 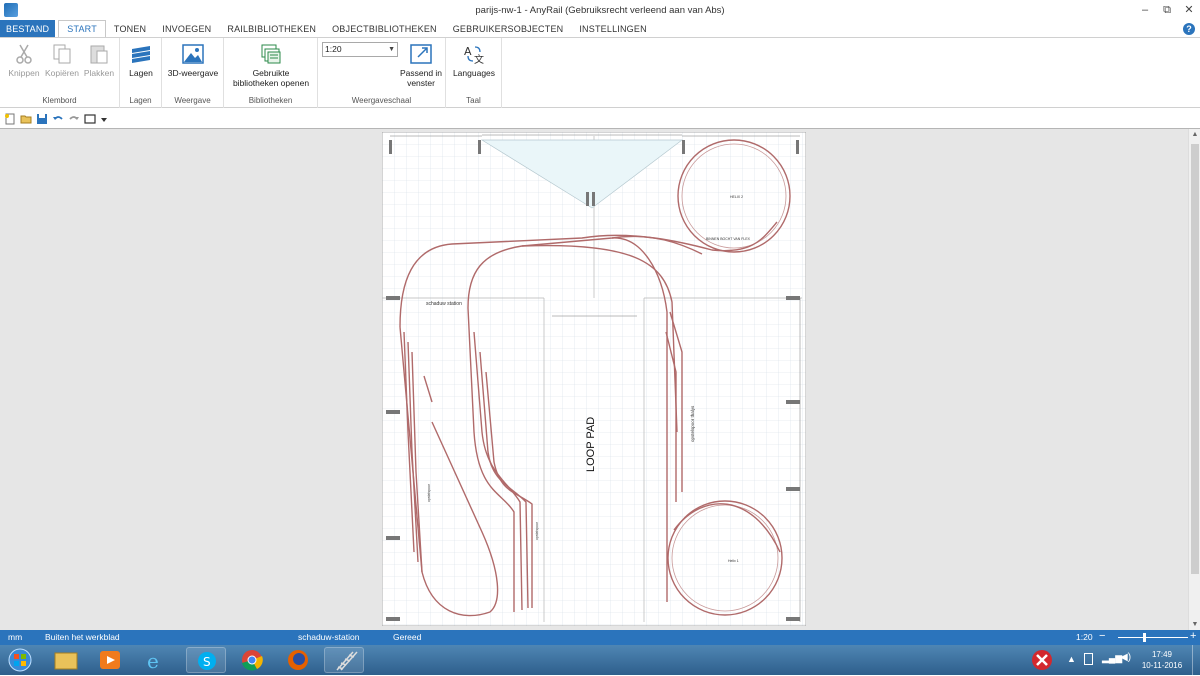 I want to click on fit-window-label-1: Passend in, so click(x=421, y=73).